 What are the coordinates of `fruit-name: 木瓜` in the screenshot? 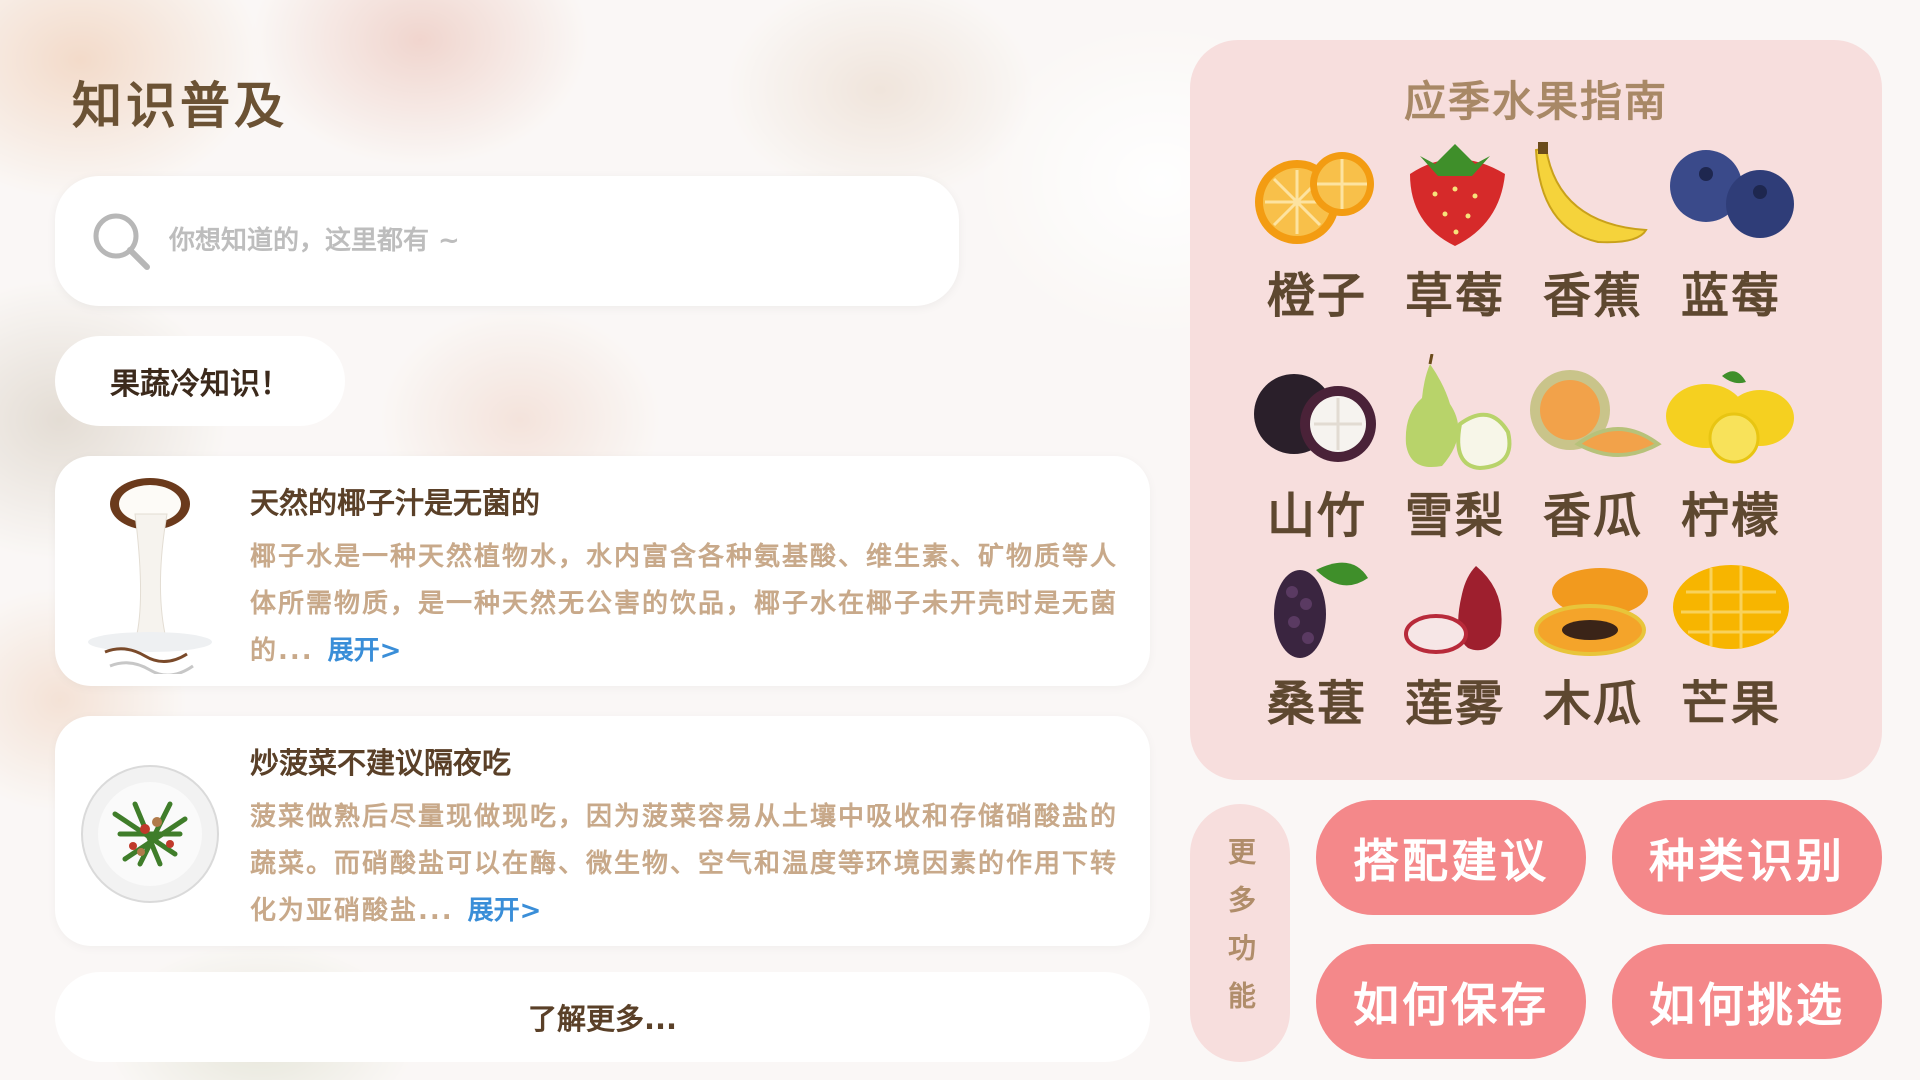 It's located at (1592, 704).